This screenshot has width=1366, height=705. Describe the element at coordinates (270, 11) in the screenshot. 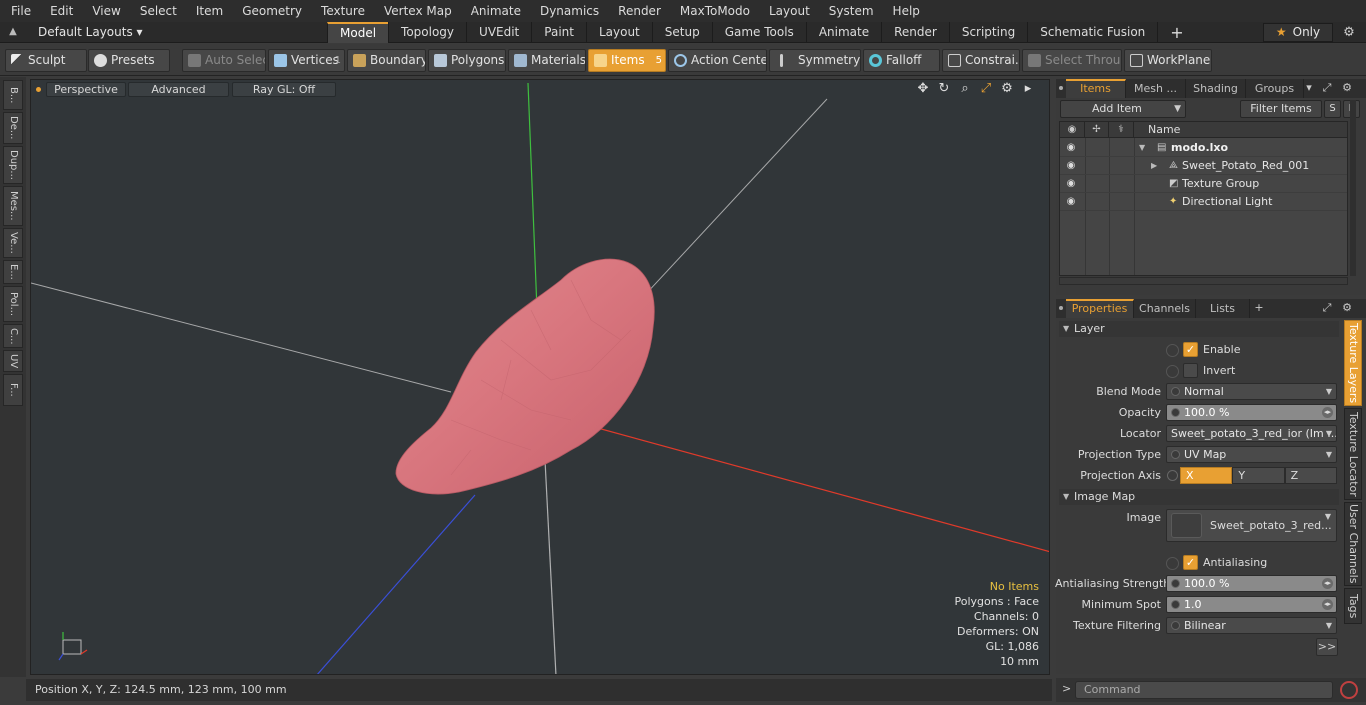

I see `menu-geometry: Geometry` at that location.